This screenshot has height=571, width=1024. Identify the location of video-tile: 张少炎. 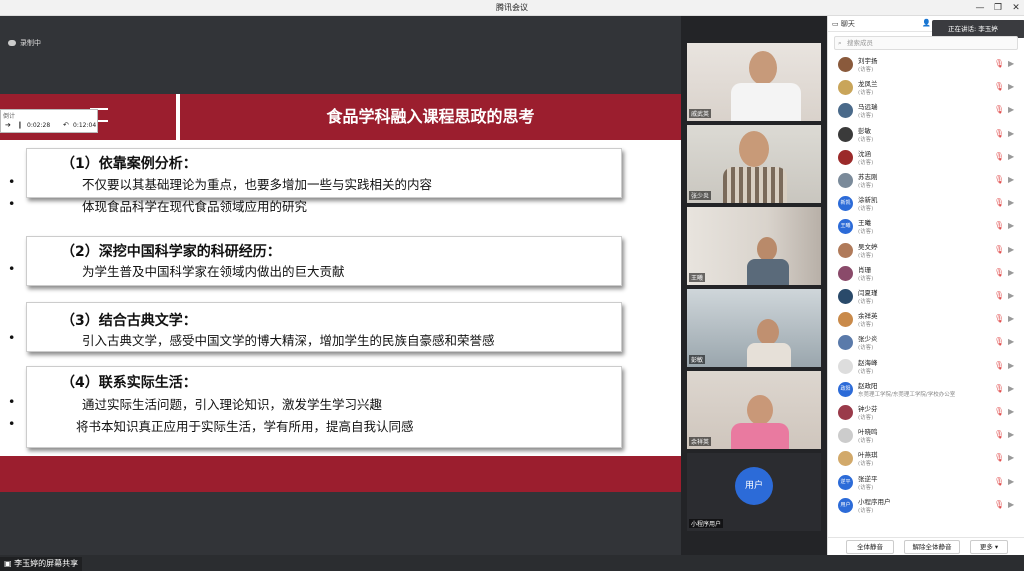
(754, 164).